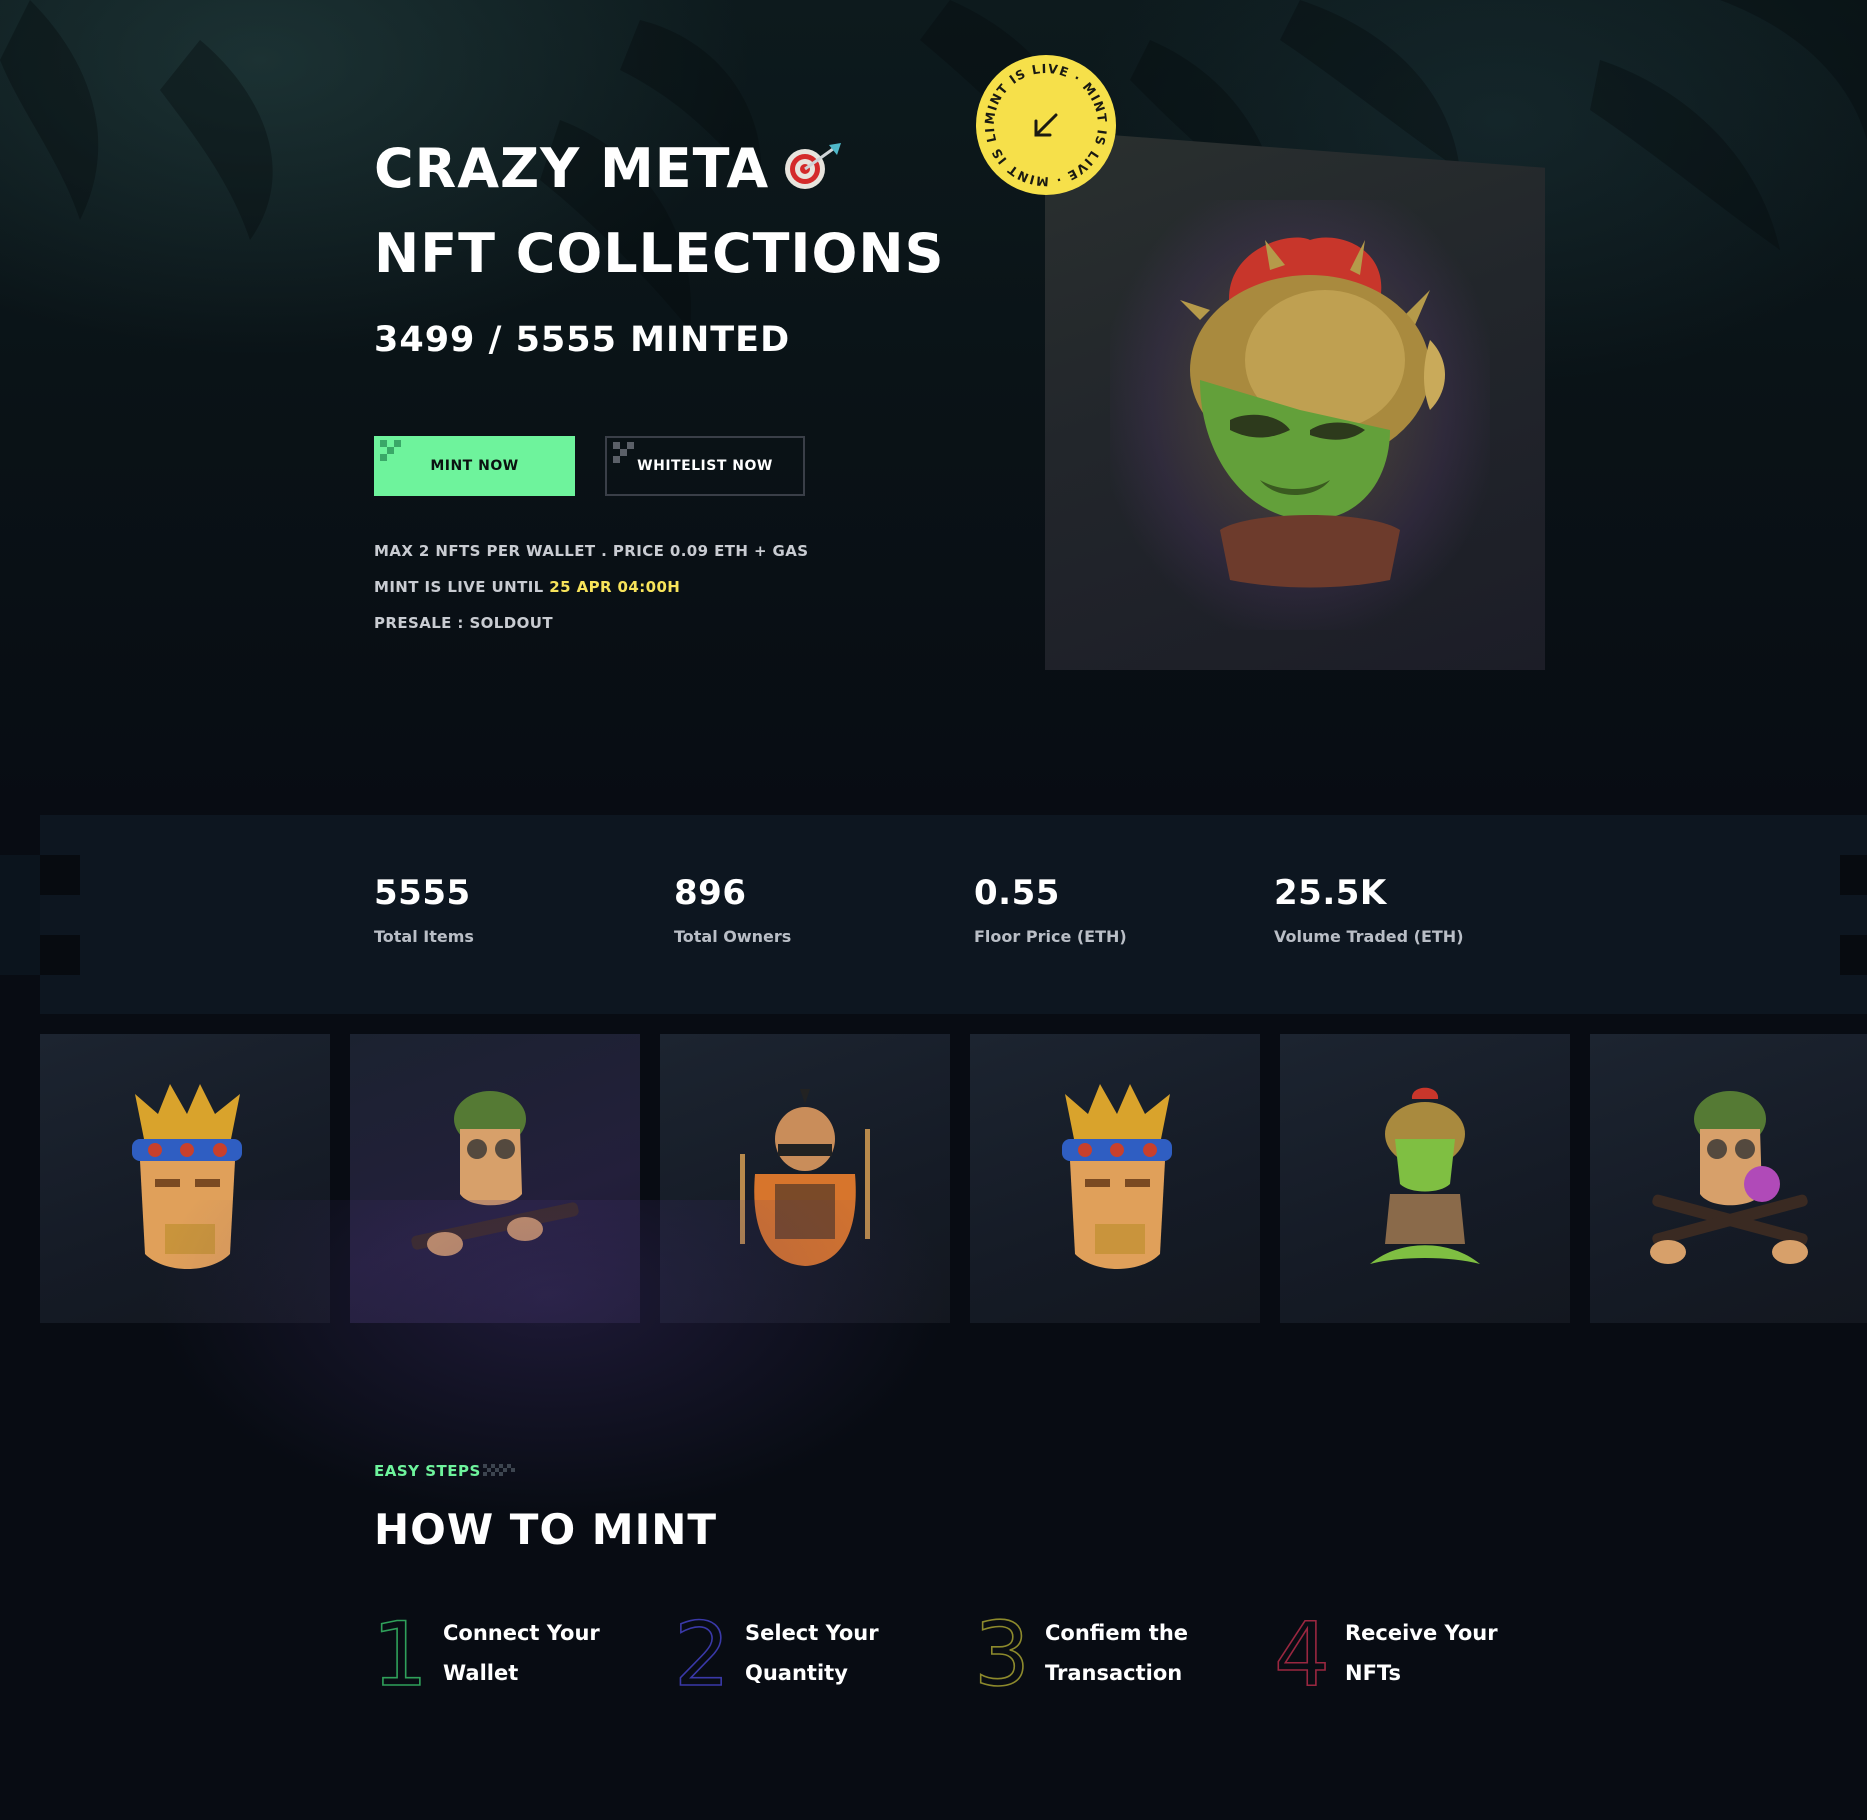 The width and height of the screenshot is (1867, 1820). Describe the element at coordinates (521, 1633) in the screenshot. I see `step-line-1: Connect Your` at that location.